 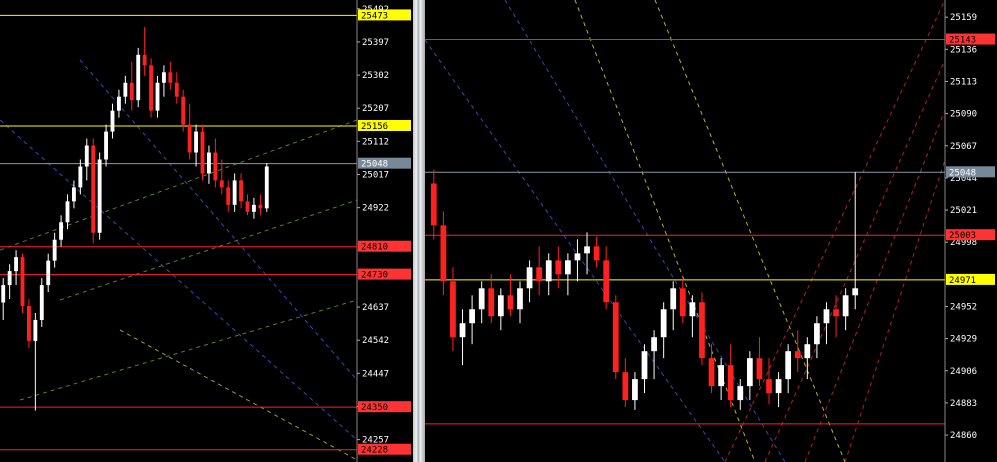 What do you see at coordinates (374, 451) in the screenshot?
I see `price-tag-label-6: 24228` at bounding box center [374, 451].